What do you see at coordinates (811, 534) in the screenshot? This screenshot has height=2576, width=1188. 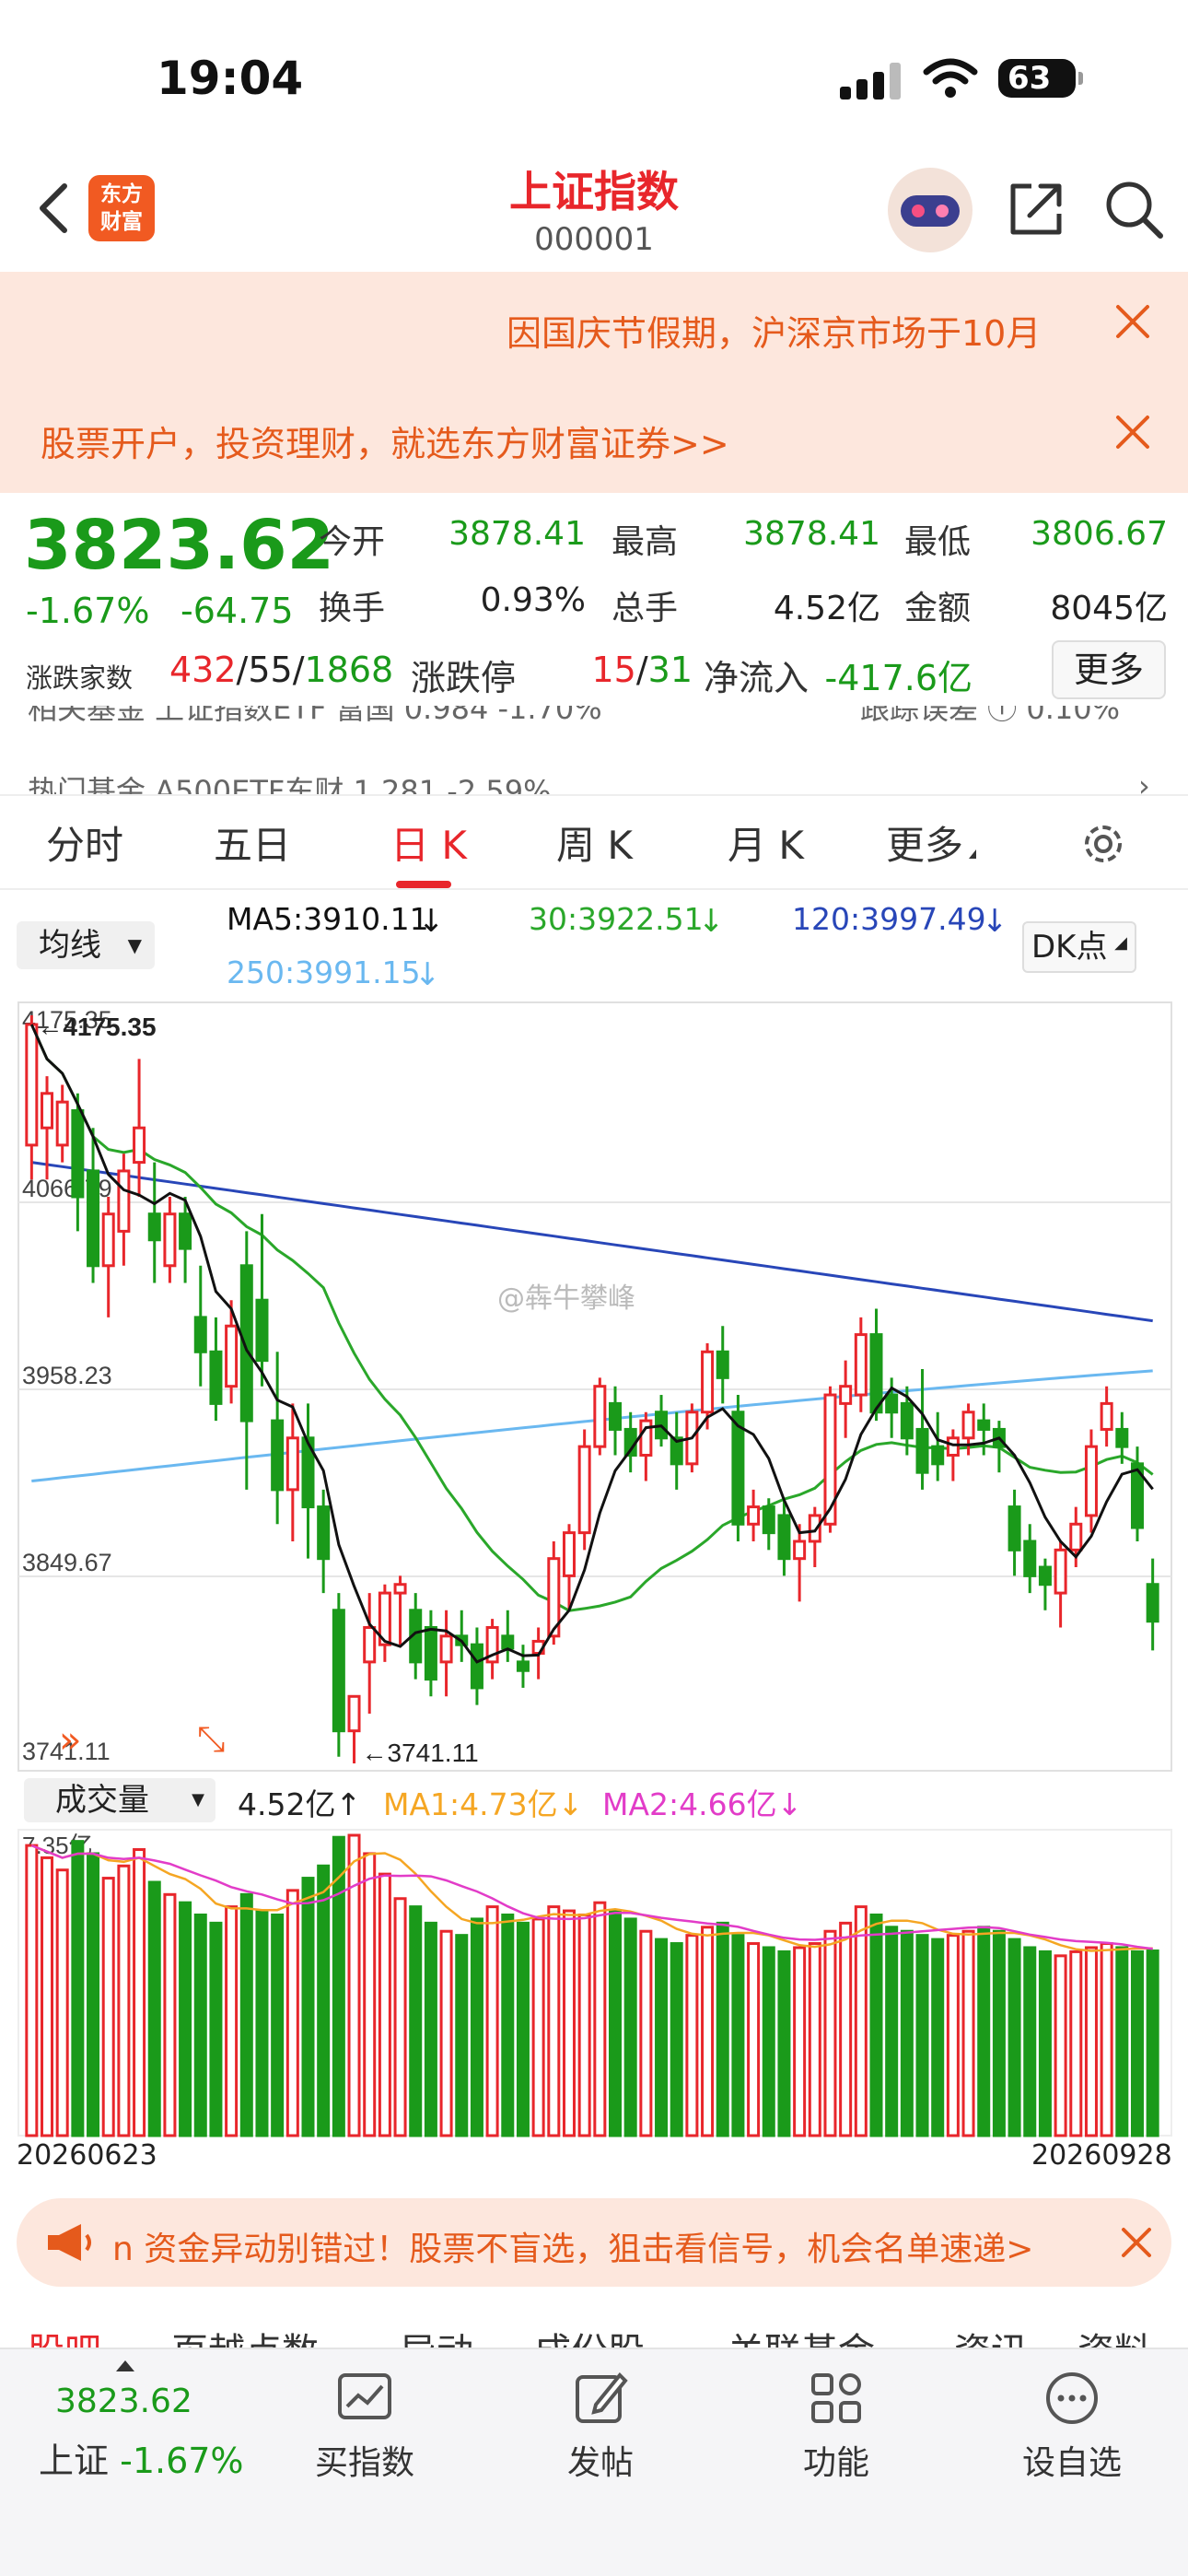 I see `high-value: 3878.41` at bounding box center [811, 534].